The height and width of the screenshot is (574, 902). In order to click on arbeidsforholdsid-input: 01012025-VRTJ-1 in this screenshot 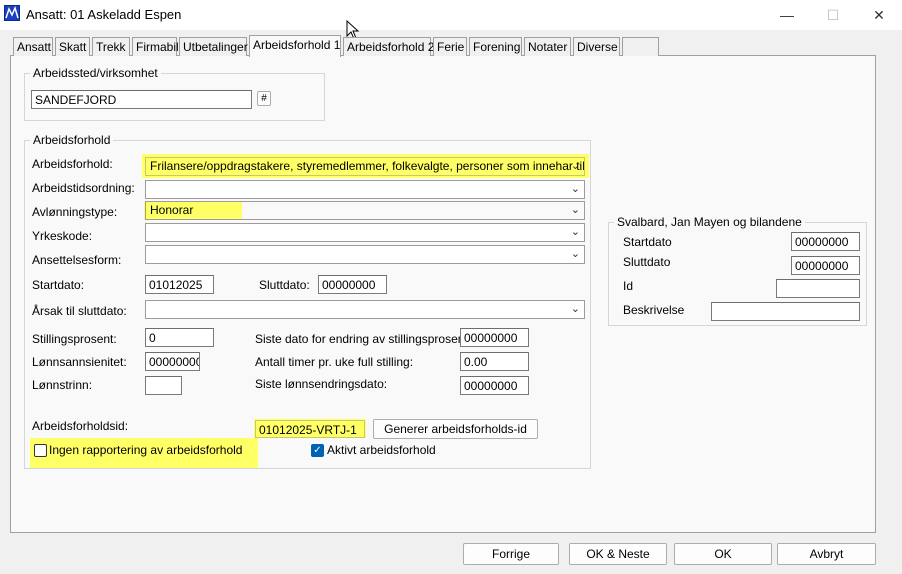, I will do `click(310, 429)`.